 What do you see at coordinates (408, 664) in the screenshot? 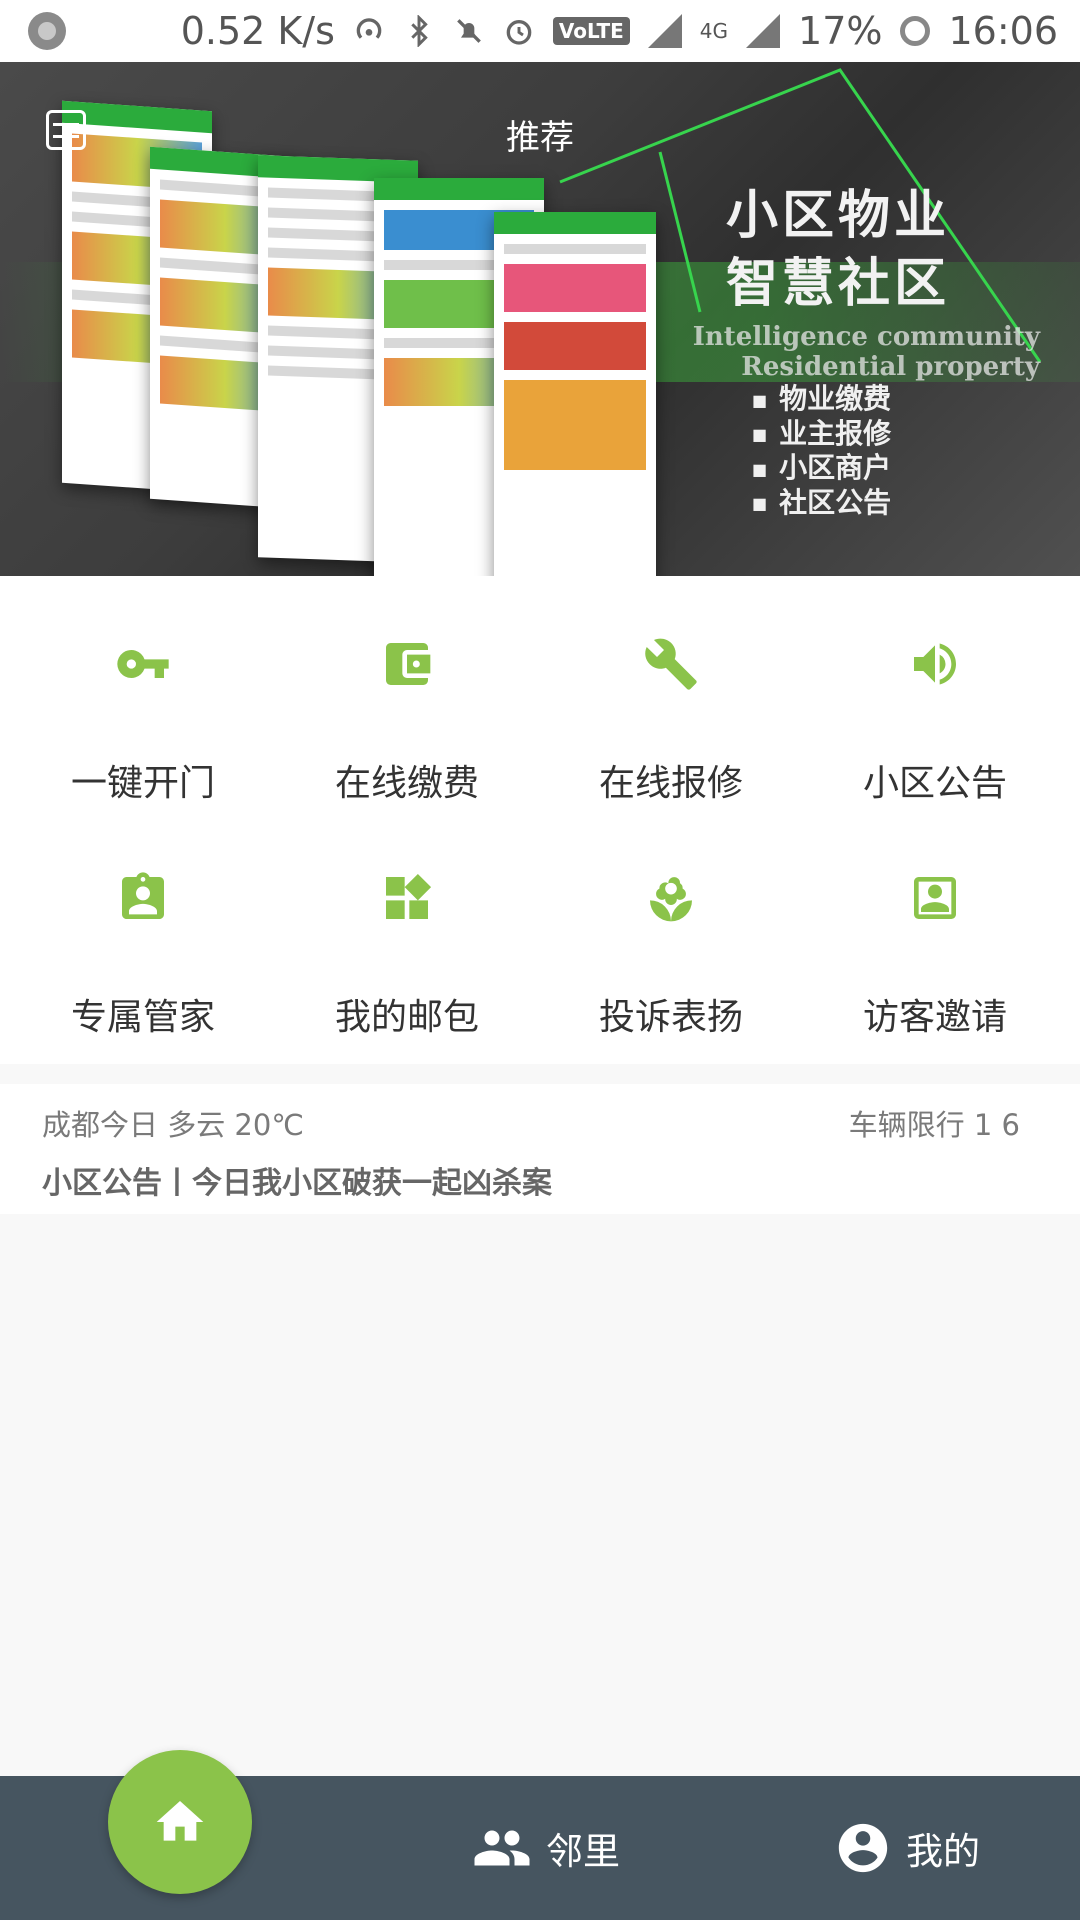
I see `wallet-icon` at bounding box center [408, 664].